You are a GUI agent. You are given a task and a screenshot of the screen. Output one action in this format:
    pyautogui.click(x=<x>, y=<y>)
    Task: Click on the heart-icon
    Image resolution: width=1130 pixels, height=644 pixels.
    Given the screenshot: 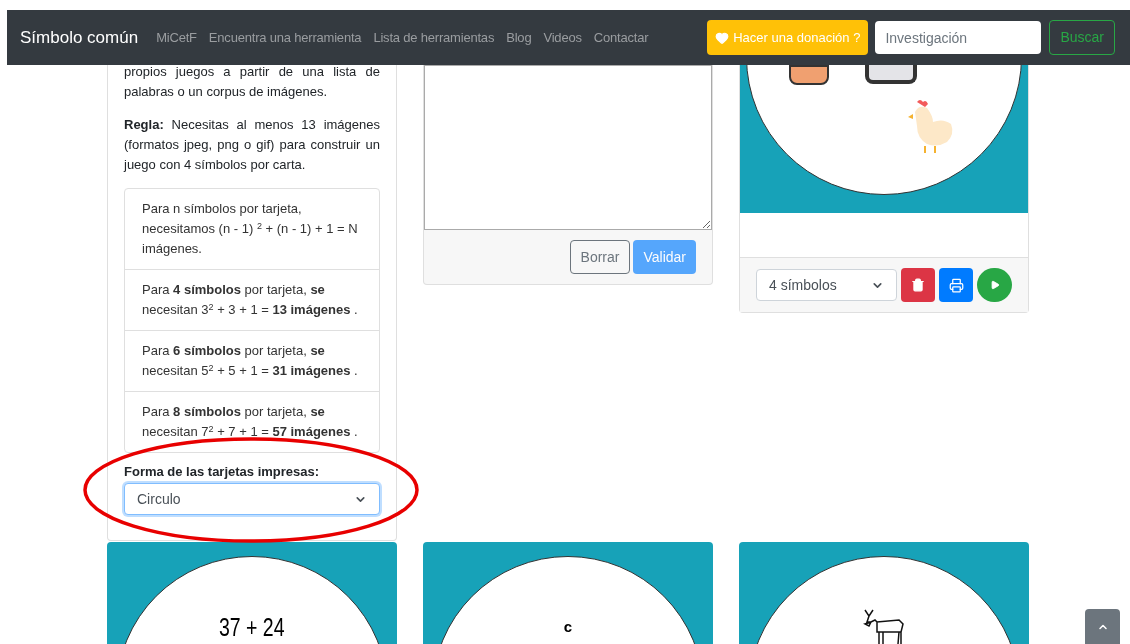 What is the action you would take?
    pyautogui.click(x=722, y=37)
    